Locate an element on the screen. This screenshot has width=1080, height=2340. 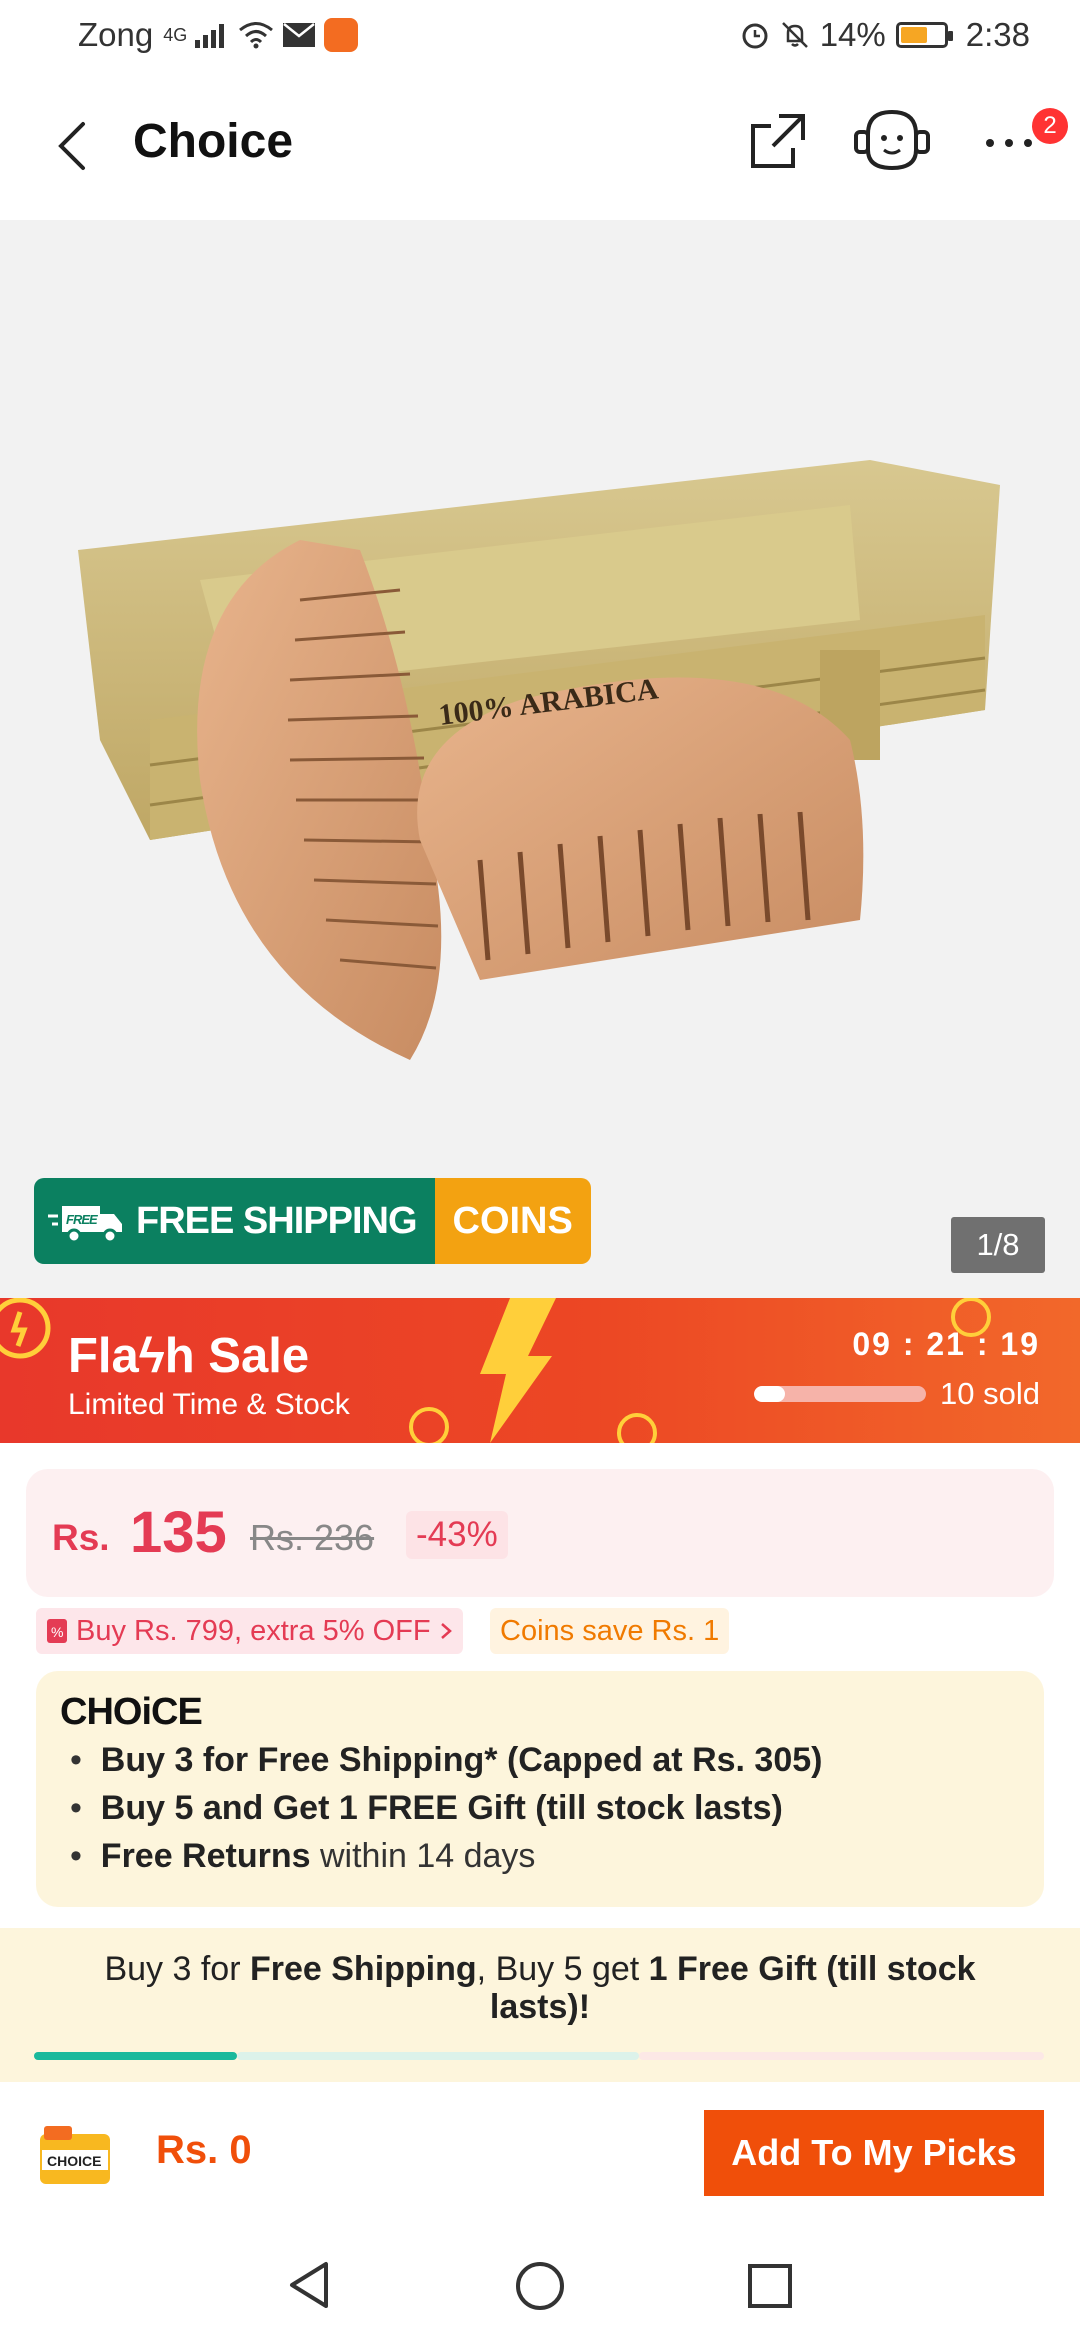
coins-save-tag: Coins save Rs. 1 is located at coordinates (610, 1631).